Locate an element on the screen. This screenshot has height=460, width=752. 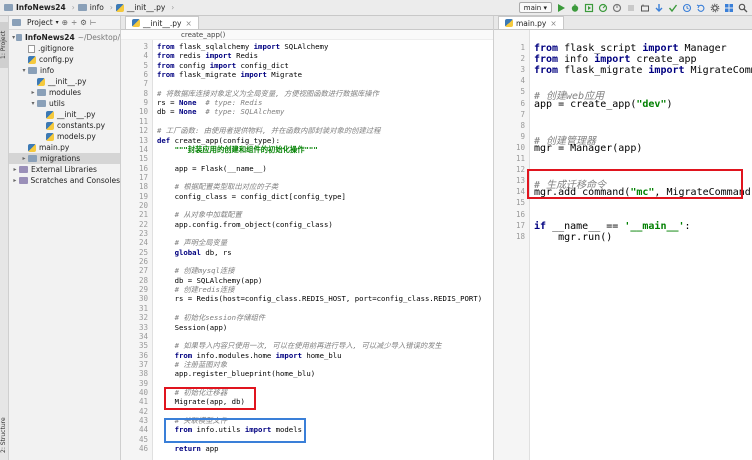
line-number: 17 is located at coordinates (520, 225).